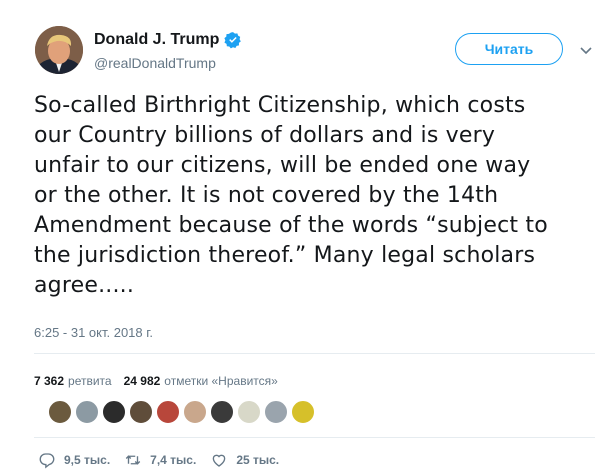 The height and width of the screenshot is (474, 616). I want to click on like-action: 25 тыс., so click(244, 460).